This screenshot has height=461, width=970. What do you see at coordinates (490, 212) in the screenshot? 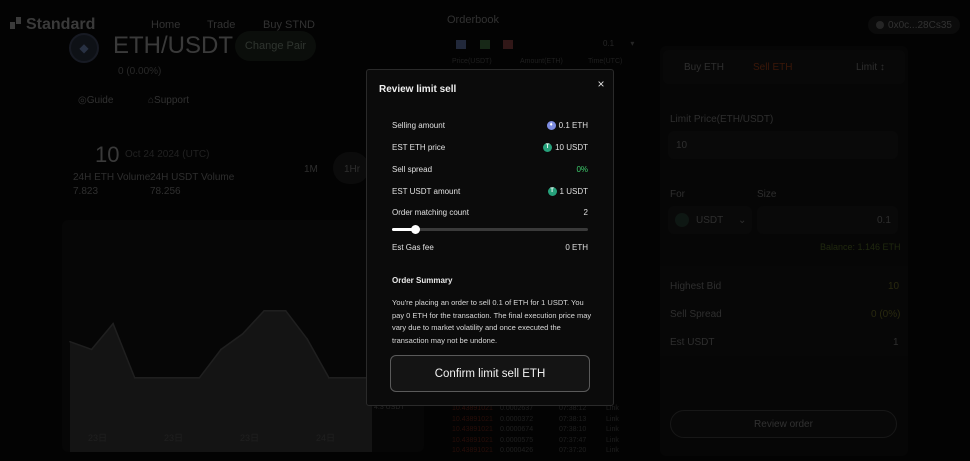
I see `order-matching-count-row: Order matching count 2` at bounding box center [490, 212].